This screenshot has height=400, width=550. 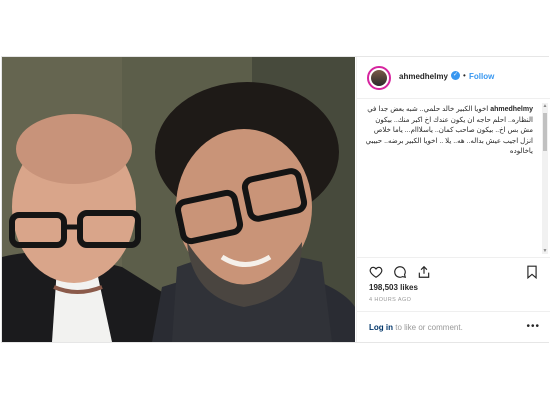 What do you see at coordinates (545, 106) in the screenshot?
I see `scroll-up-icon: ▲` at bounding box center [545, 106].